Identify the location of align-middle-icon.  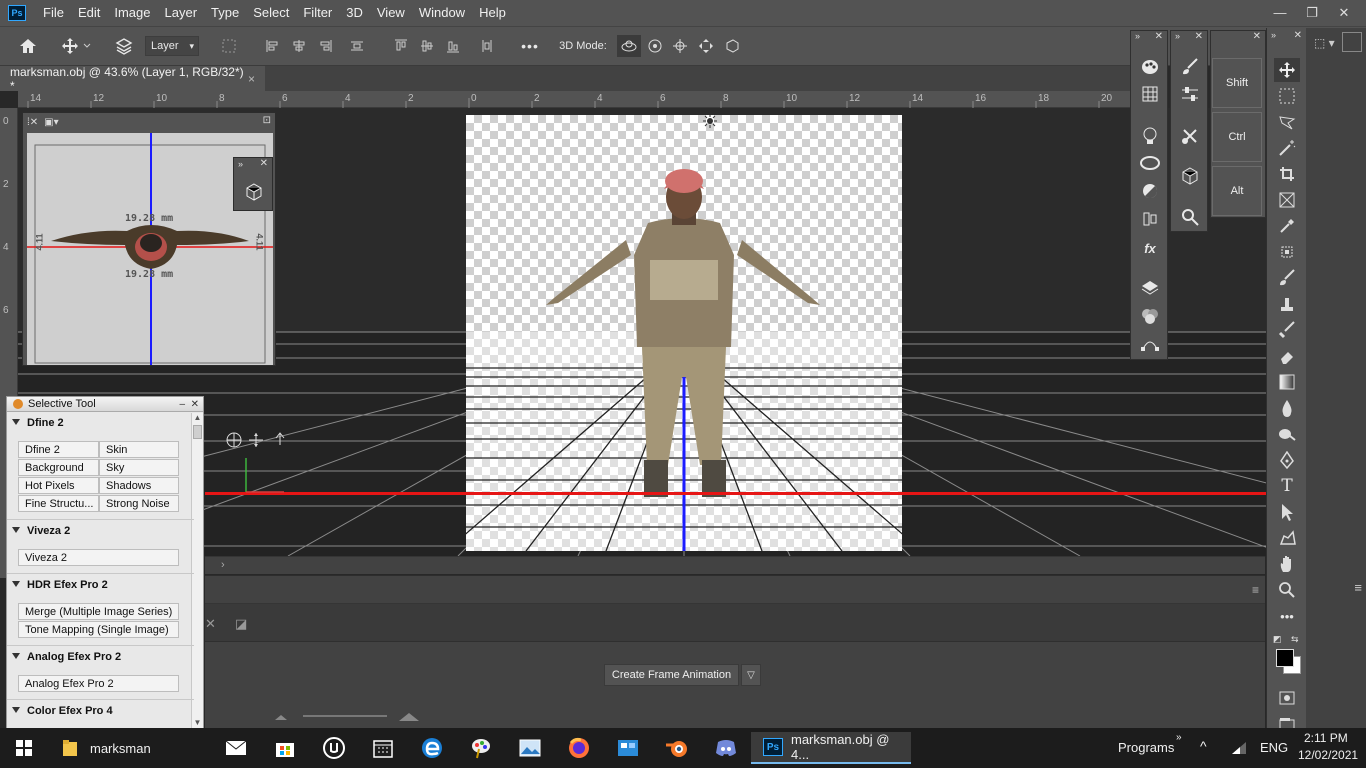
(427, 46).